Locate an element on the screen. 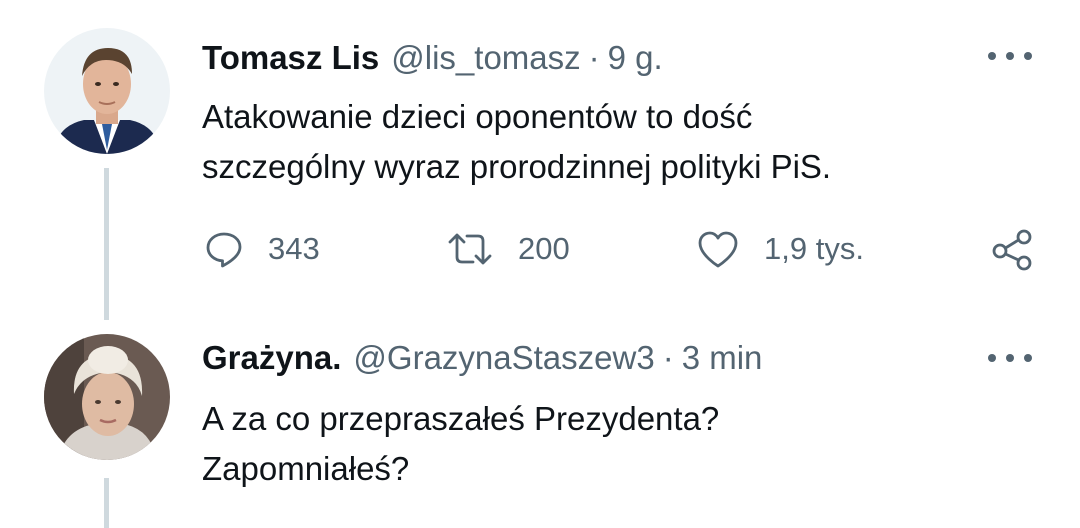  retweet-button: 200 is located at coordinates (508, 249).